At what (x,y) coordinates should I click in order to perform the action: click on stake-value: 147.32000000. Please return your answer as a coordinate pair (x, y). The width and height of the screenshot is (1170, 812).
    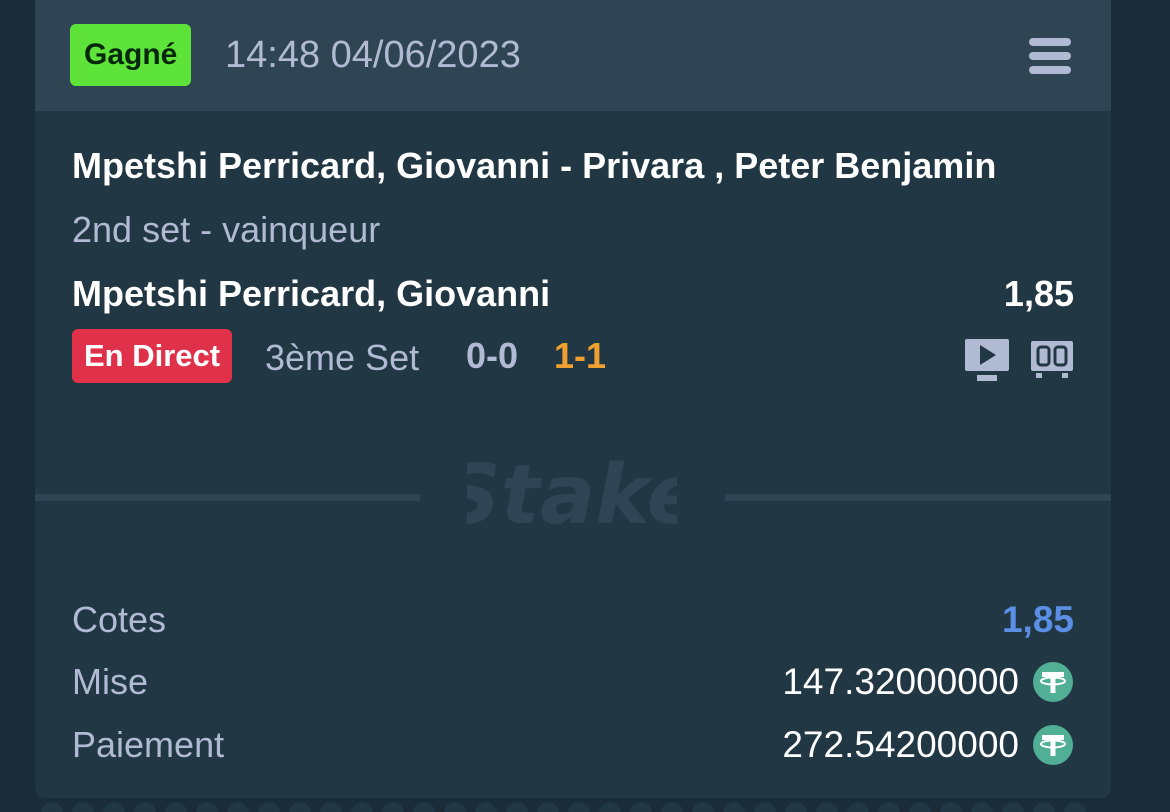
    Looking at the image, I should click on (900, 681).